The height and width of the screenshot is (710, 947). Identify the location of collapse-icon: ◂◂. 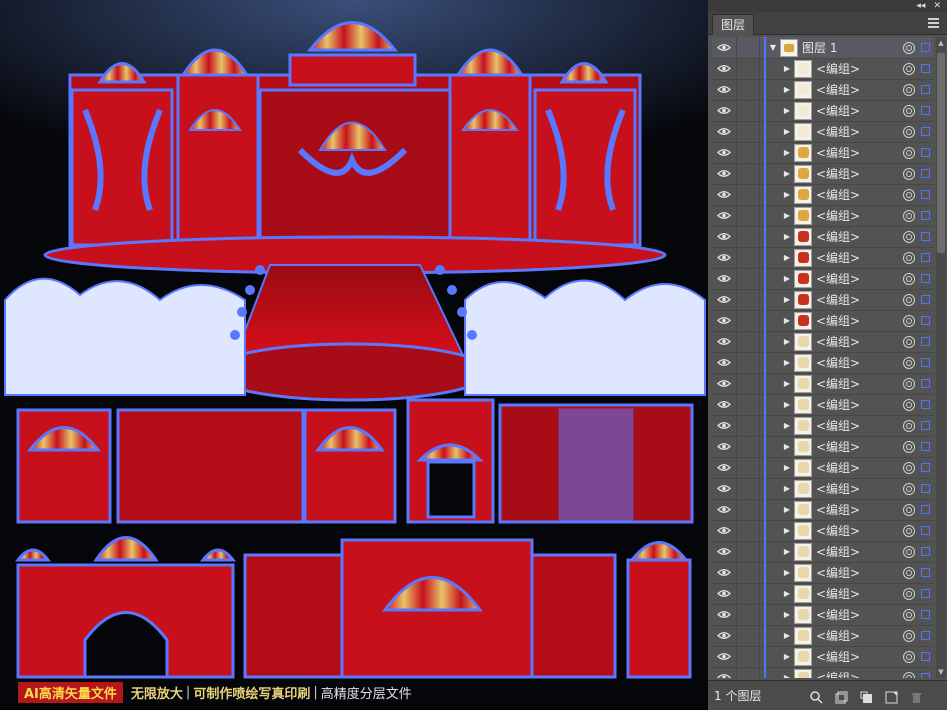
(920, 6).